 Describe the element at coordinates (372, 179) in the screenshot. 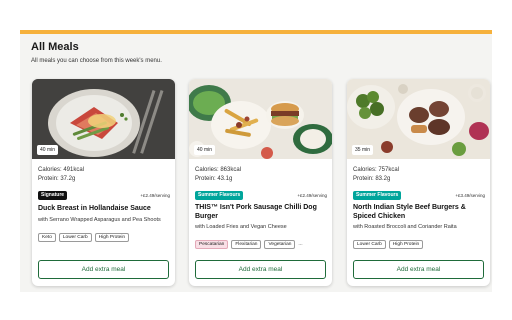

I see `protein-label: Protein: 83.2g` at that location.